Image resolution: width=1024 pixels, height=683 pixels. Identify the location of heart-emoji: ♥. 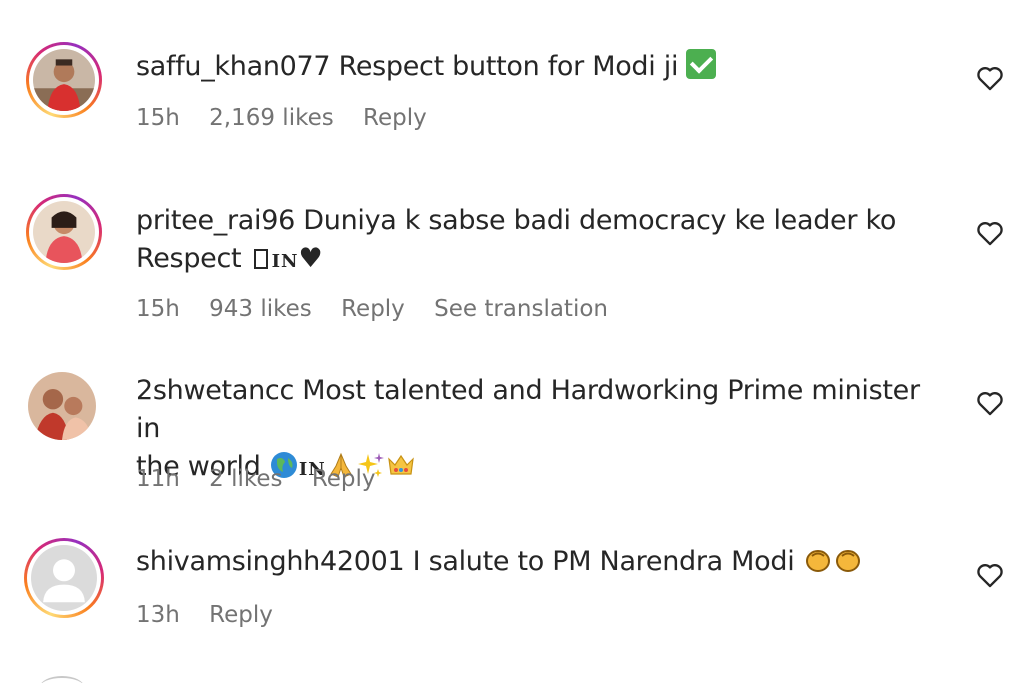
(310, 258).